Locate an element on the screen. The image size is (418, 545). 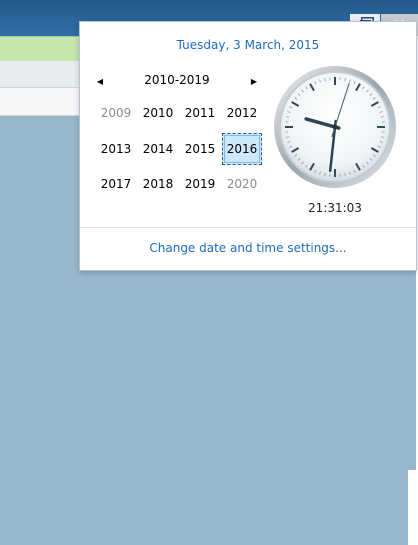
background-green-bar is located at coordinates (40, 49).